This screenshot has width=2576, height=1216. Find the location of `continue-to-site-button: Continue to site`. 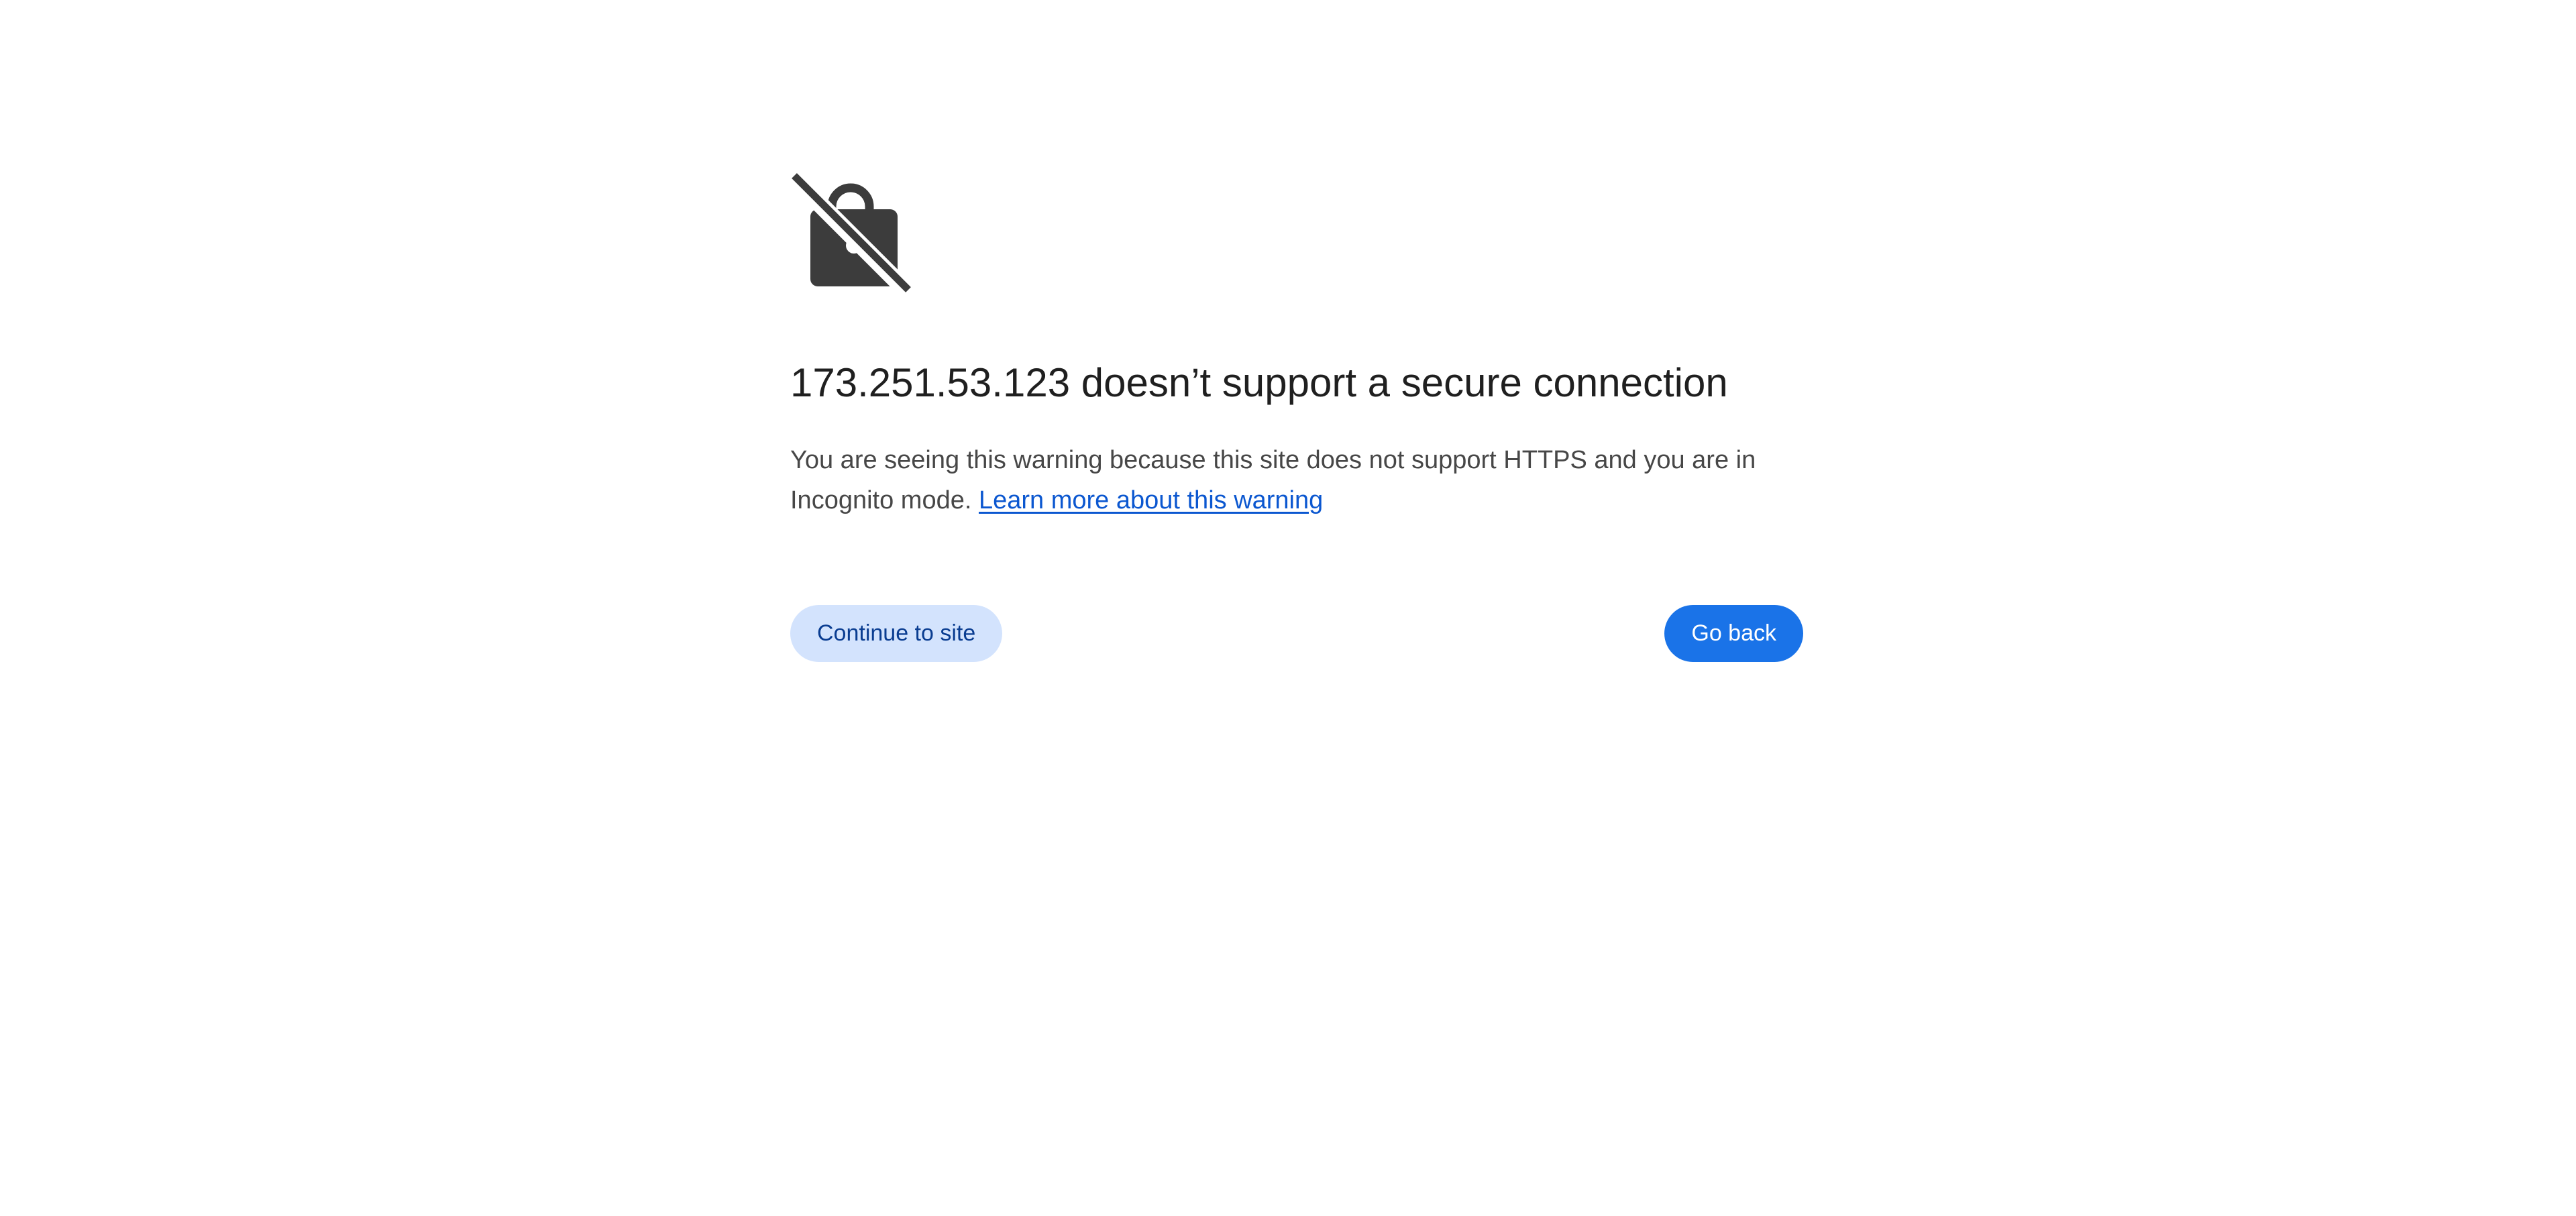

continue-to-site-button: Continue to site is located at coordinates (896, 633).